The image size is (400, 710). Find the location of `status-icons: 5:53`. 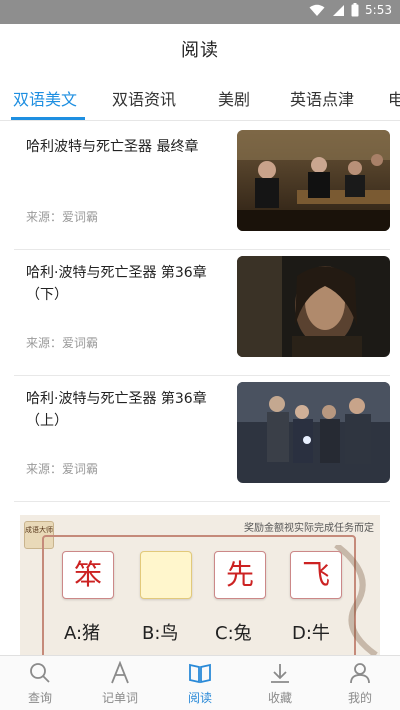

status-icons: 5:53 is located at coordinates (350, 10).